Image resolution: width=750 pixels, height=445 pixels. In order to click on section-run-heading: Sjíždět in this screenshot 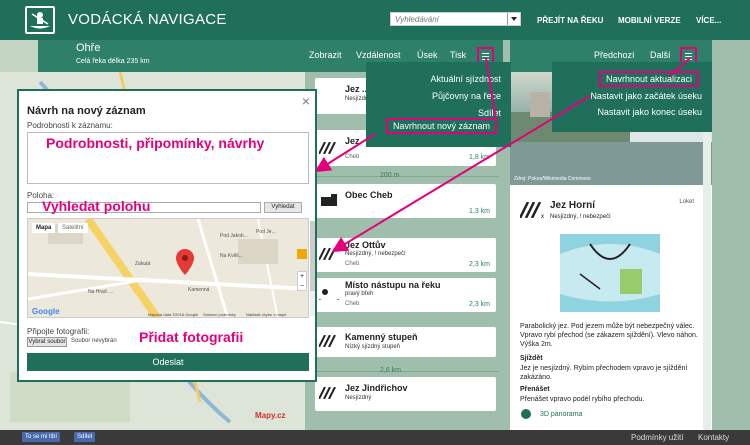, I will do `click(531, 358)`.